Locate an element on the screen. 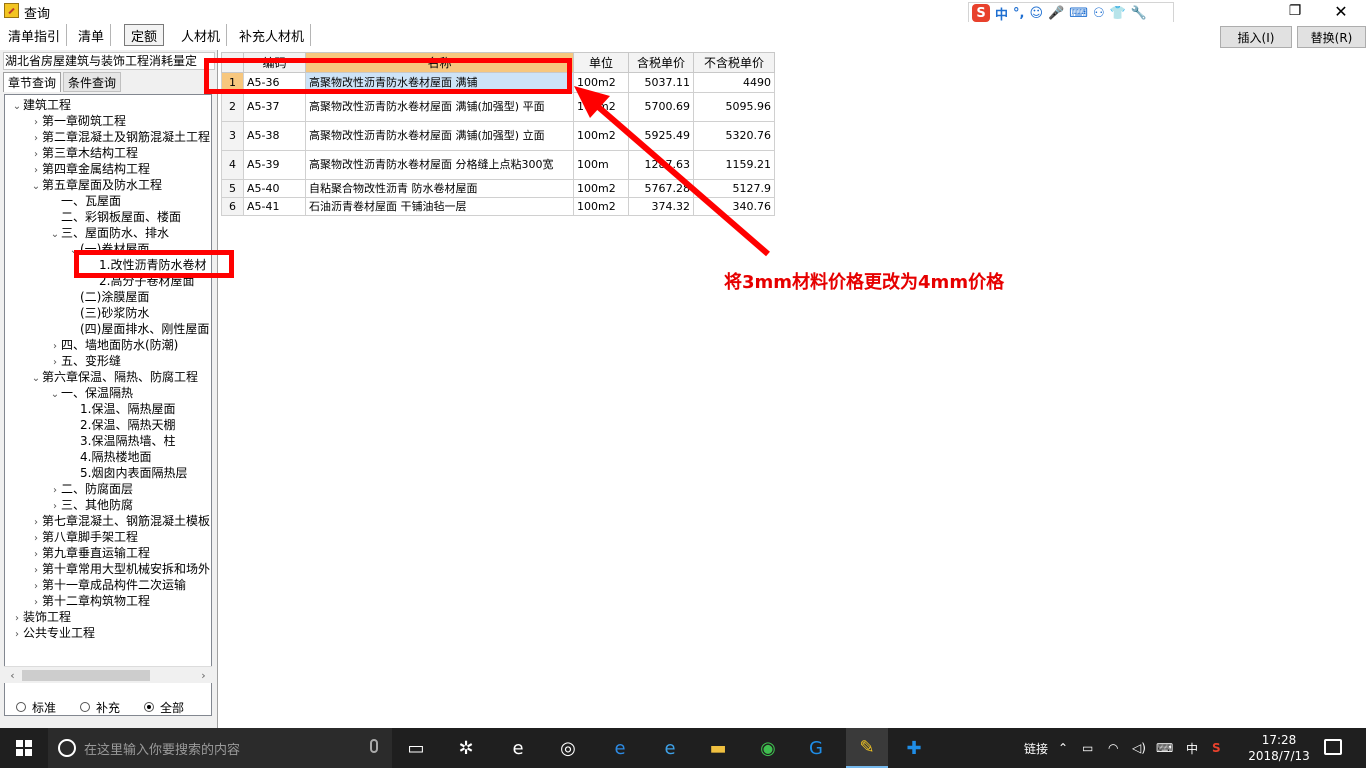  spiral-app-icon: ◎ is located at coordinates (568, 748).